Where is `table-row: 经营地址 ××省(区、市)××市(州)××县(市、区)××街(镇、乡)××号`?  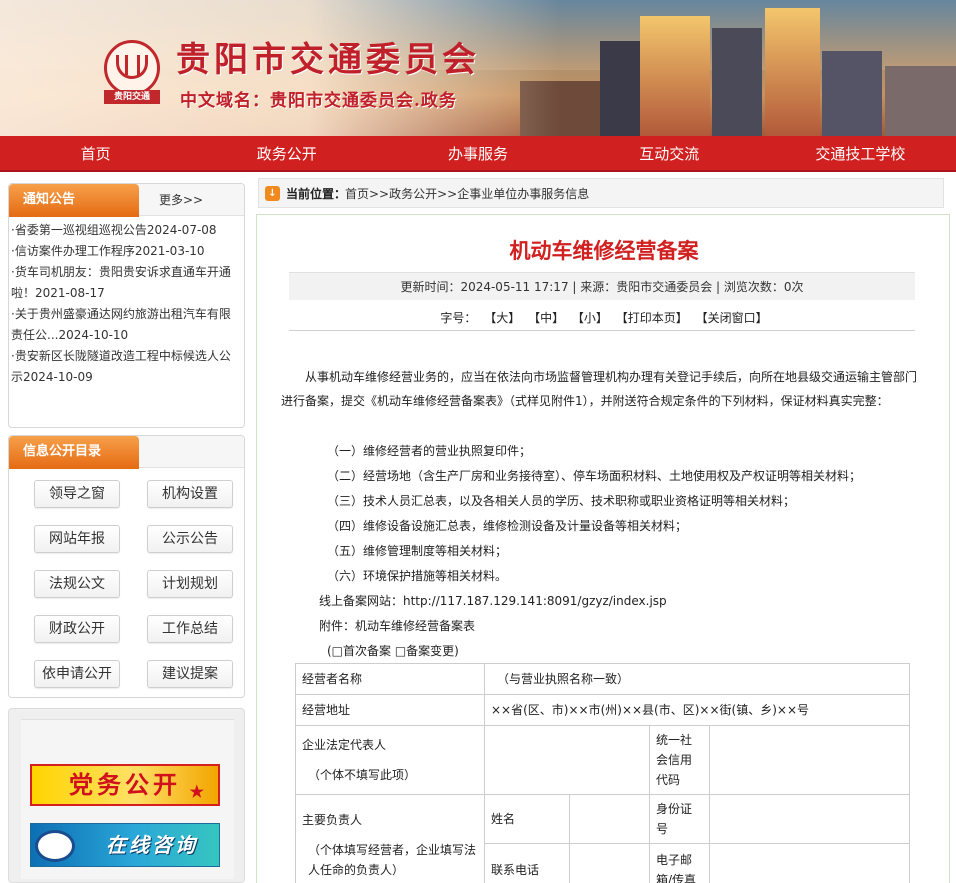 table-row: 经营地址 ××省(区、市)××市(州)××县(市、区)××街(镇、乡)××号 is located at coordinates (603, 710).